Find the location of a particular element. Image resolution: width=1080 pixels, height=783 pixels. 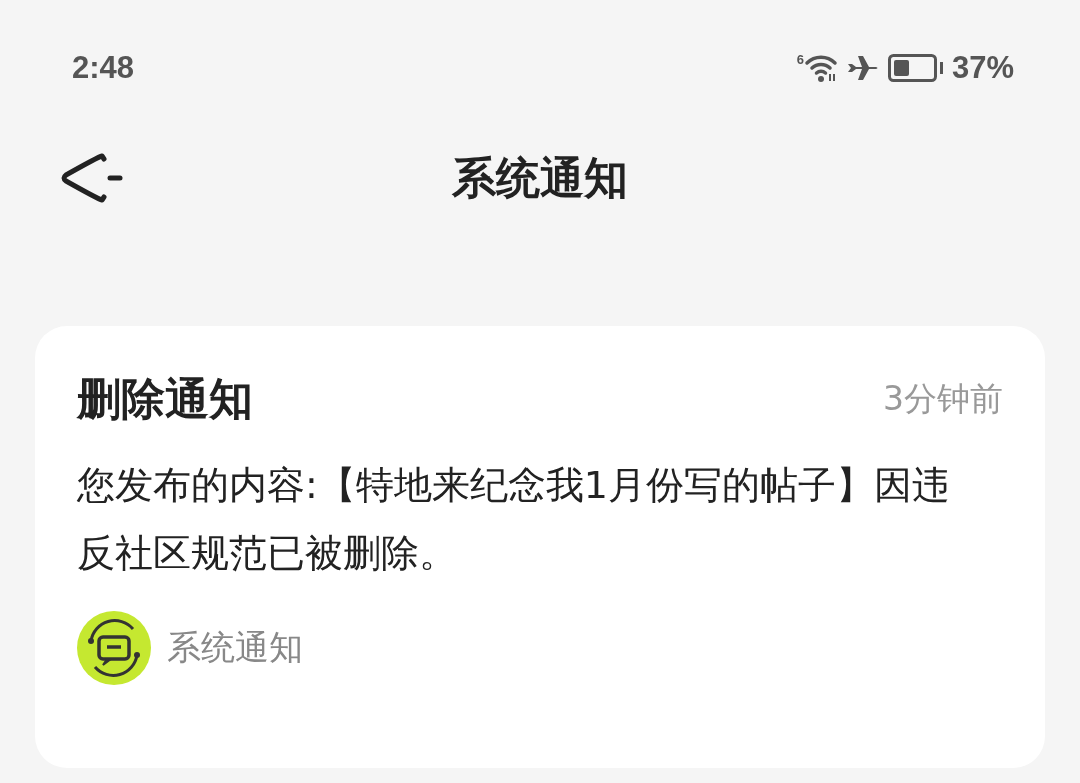

status-time: 2:48 is located at coordinates (103, 68).